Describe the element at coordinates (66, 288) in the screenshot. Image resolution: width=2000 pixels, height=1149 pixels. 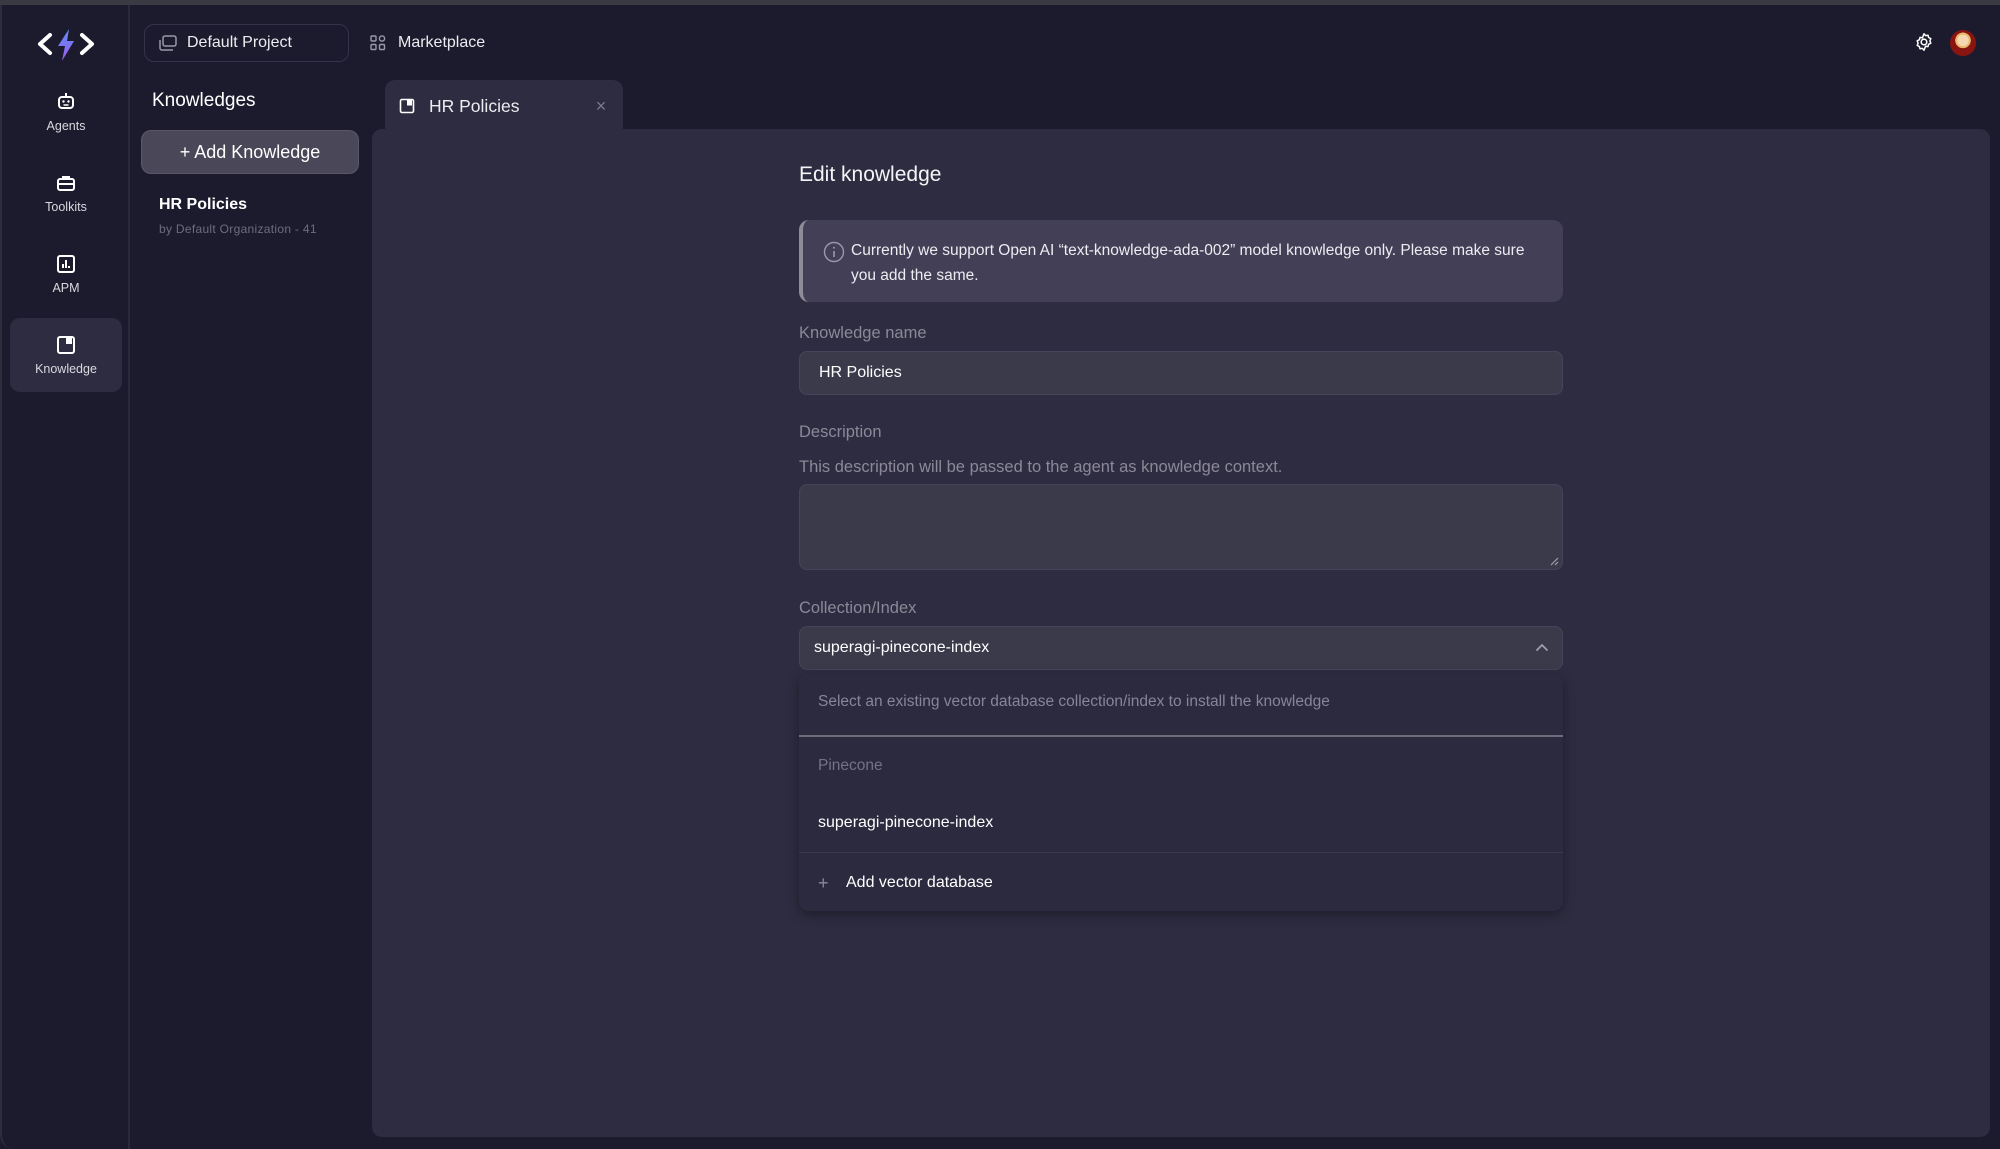
I see `rail-item-label: APM` at that location.